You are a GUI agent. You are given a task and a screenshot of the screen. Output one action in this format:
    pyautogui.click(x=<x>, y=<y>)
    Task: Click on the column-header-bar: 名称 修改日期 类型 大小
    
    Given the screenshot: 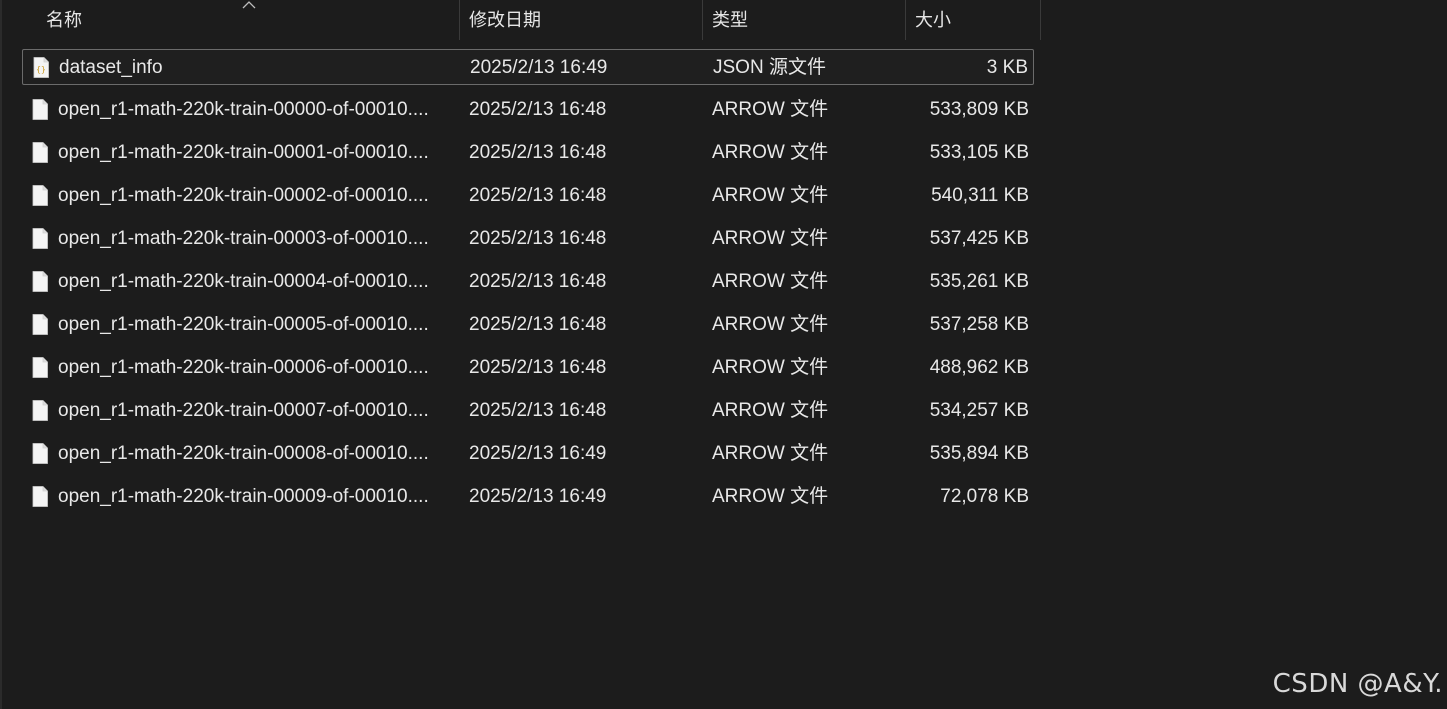 What is the action you would take?
    pyautogui.click(x=521, y=20)
    